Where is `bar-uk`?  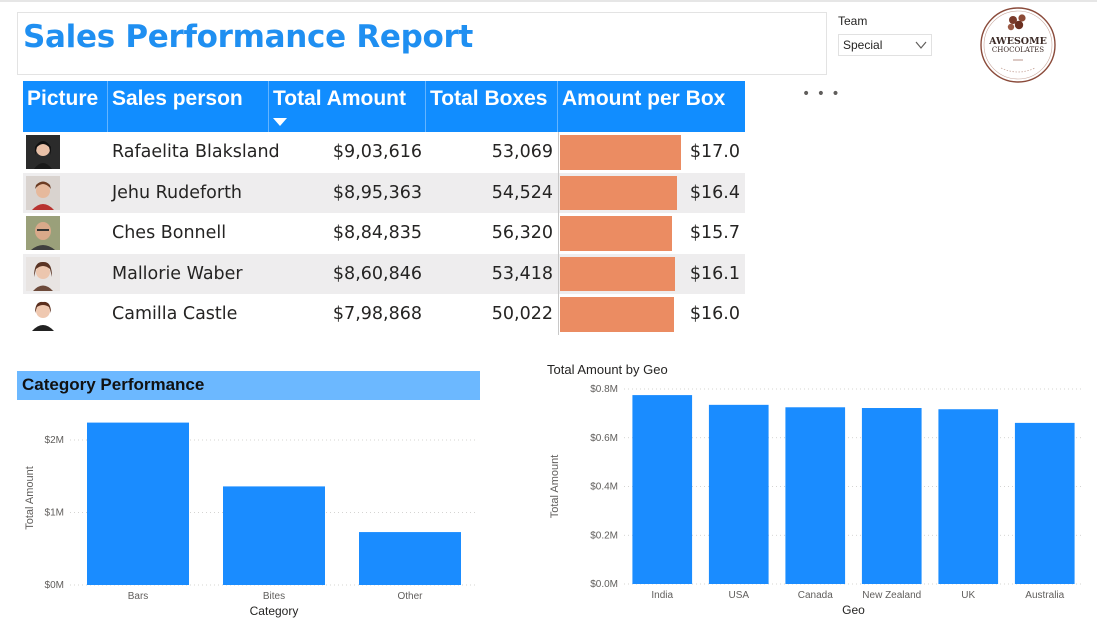 bar-uk is located at coordinates (968, 496).